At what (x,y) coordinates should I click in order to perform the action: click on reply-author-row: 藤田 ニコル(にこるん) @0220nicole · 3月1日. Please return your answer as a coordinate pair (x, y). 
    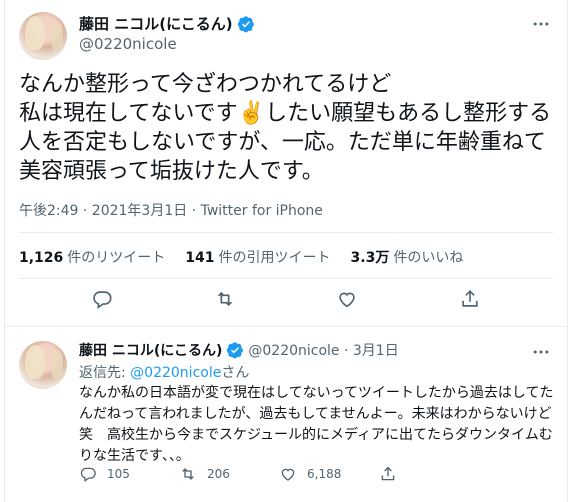
    Looking at the image, I should click on (239, 350).